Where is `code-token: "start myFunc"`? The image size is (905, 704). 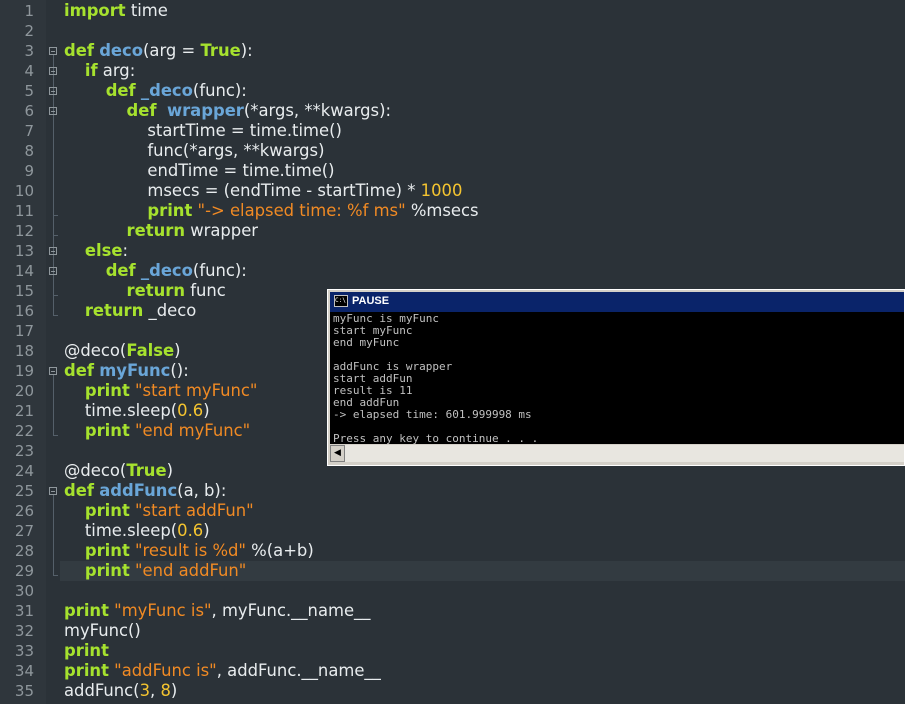 code-token: "start myFunc" is located at coordinates (196, 390).